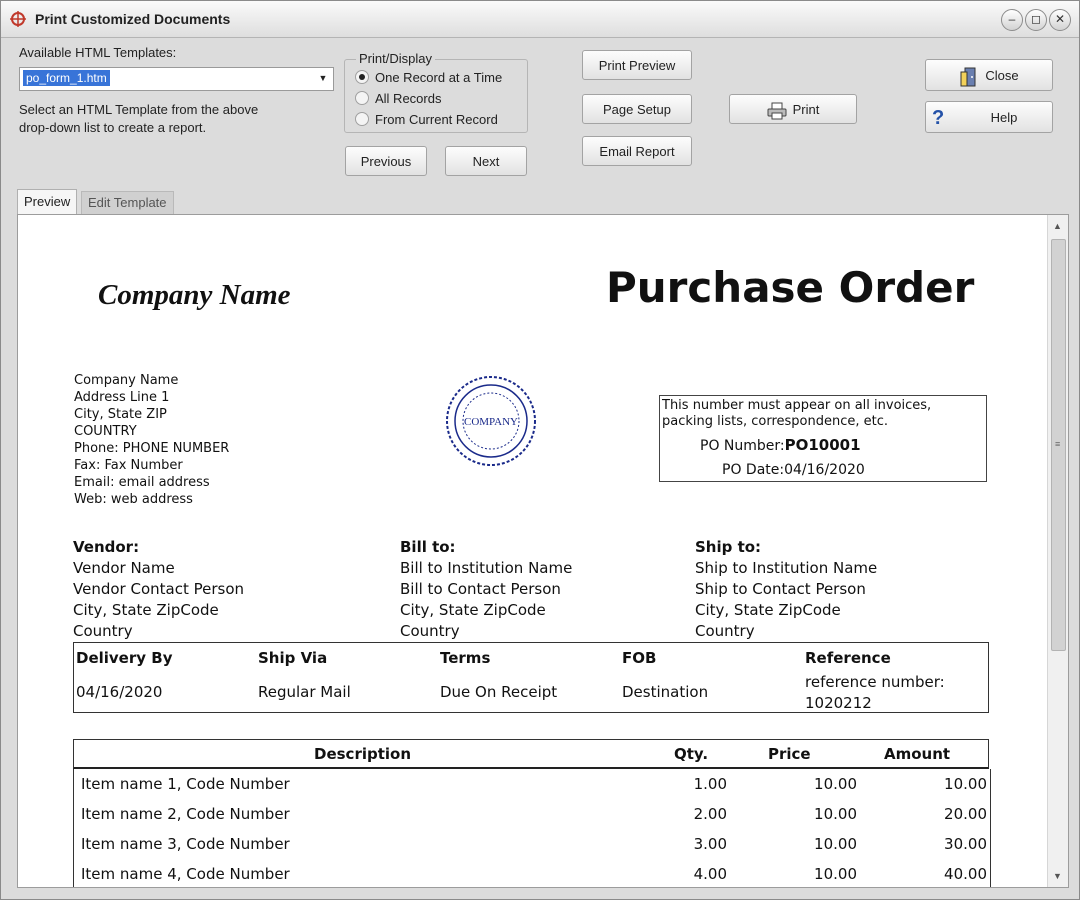  Describe the element at coordinates (126, 380) in the screenshot. I see `address-line: Company Name` at that location.